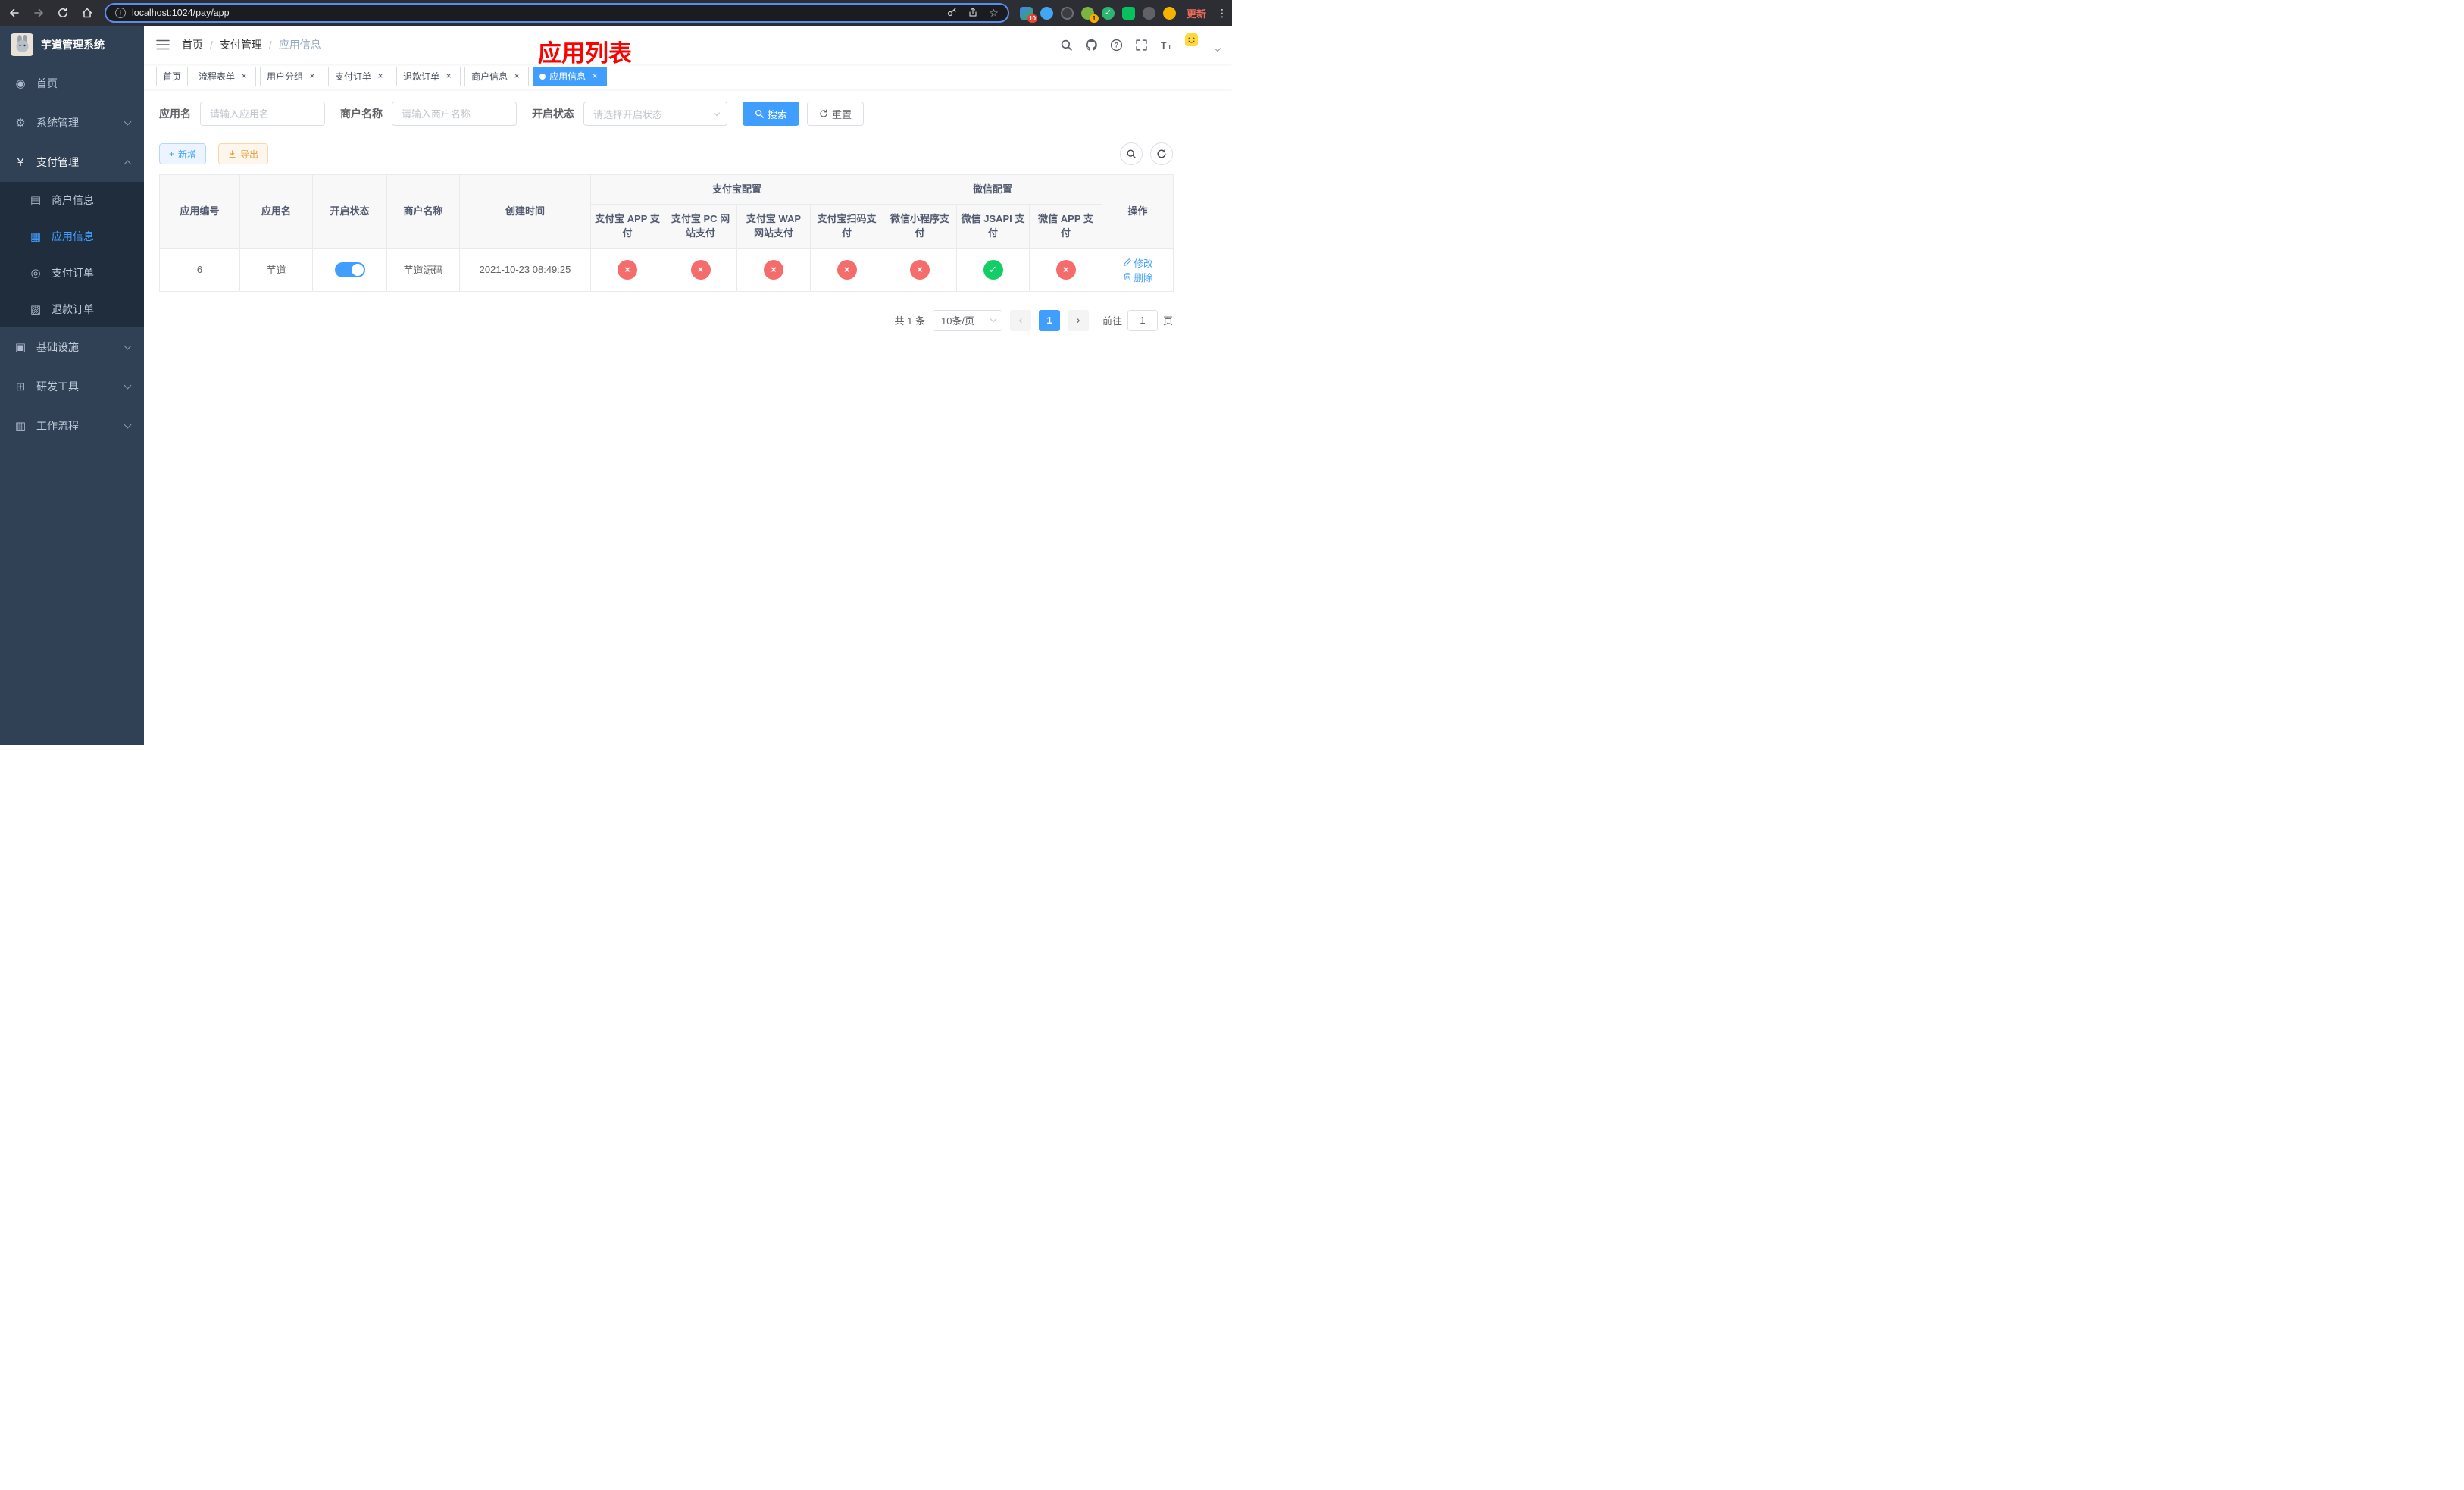  What do you see at coordinates (14, 13) in the screenshot?
I see `browser-back-icon` at bounding box center [14, 13].